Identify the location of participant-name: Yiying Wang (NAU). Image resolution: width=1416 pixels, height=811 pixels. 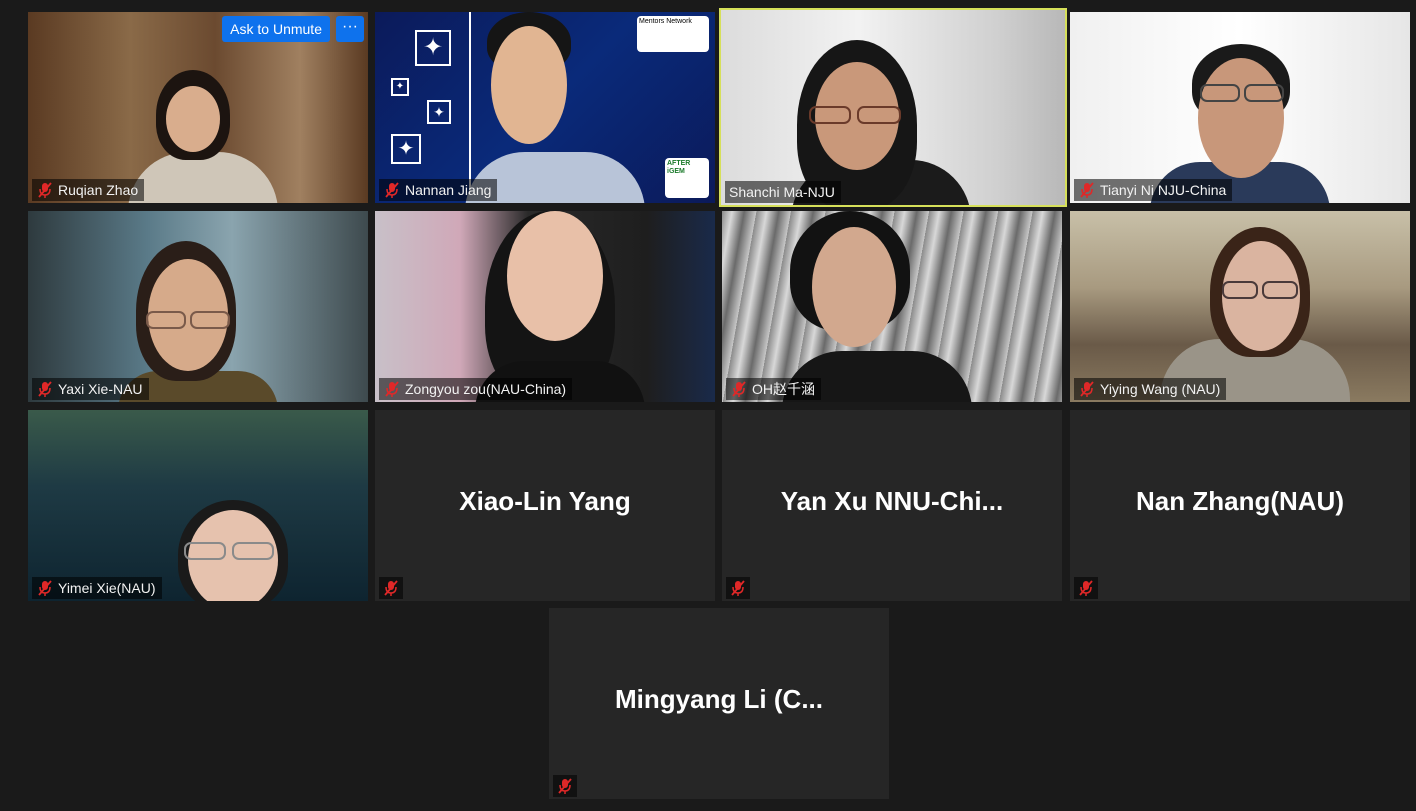
(1160, 389).